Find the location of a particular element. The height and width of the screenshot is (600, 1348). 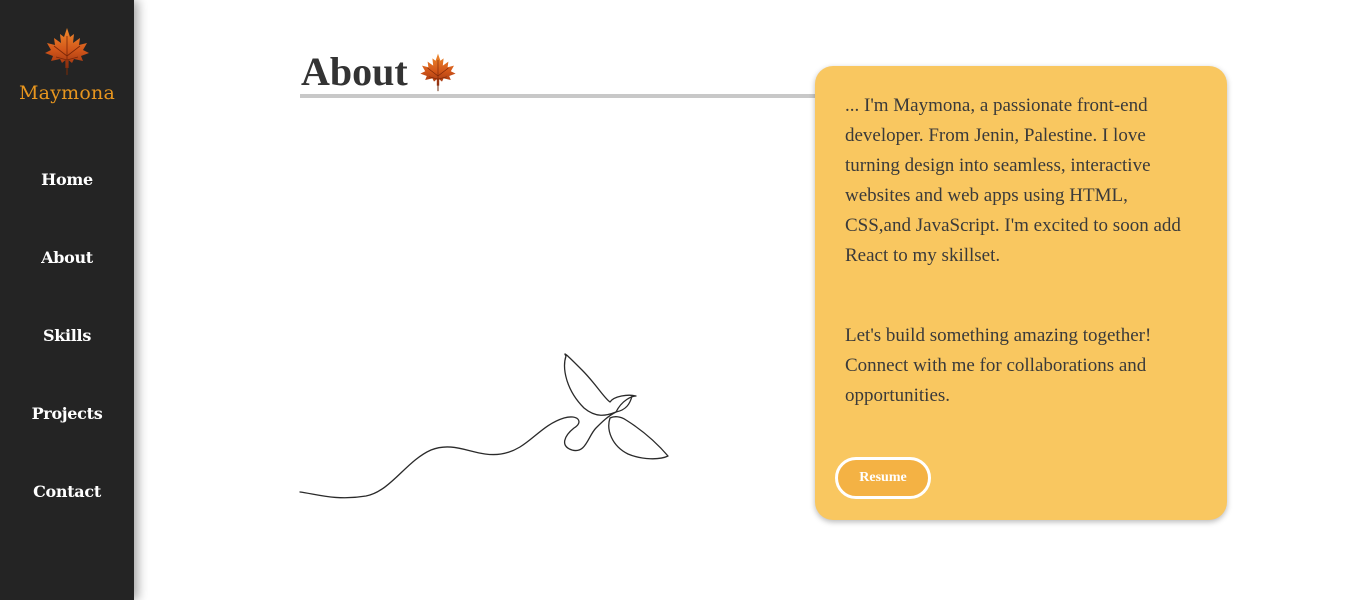

nav-link-projects: Projects is located at coordinates (67, 414).